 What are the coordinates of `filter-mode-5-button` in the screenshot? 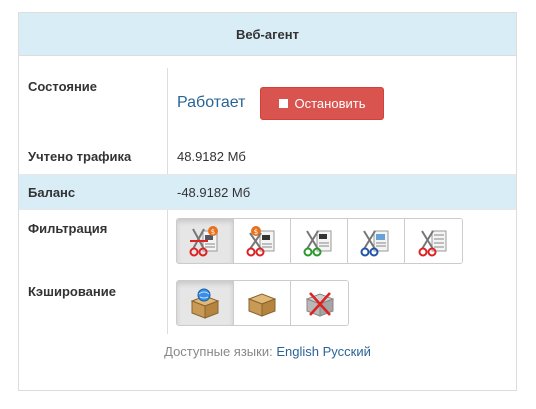 It's located at (433, 241).